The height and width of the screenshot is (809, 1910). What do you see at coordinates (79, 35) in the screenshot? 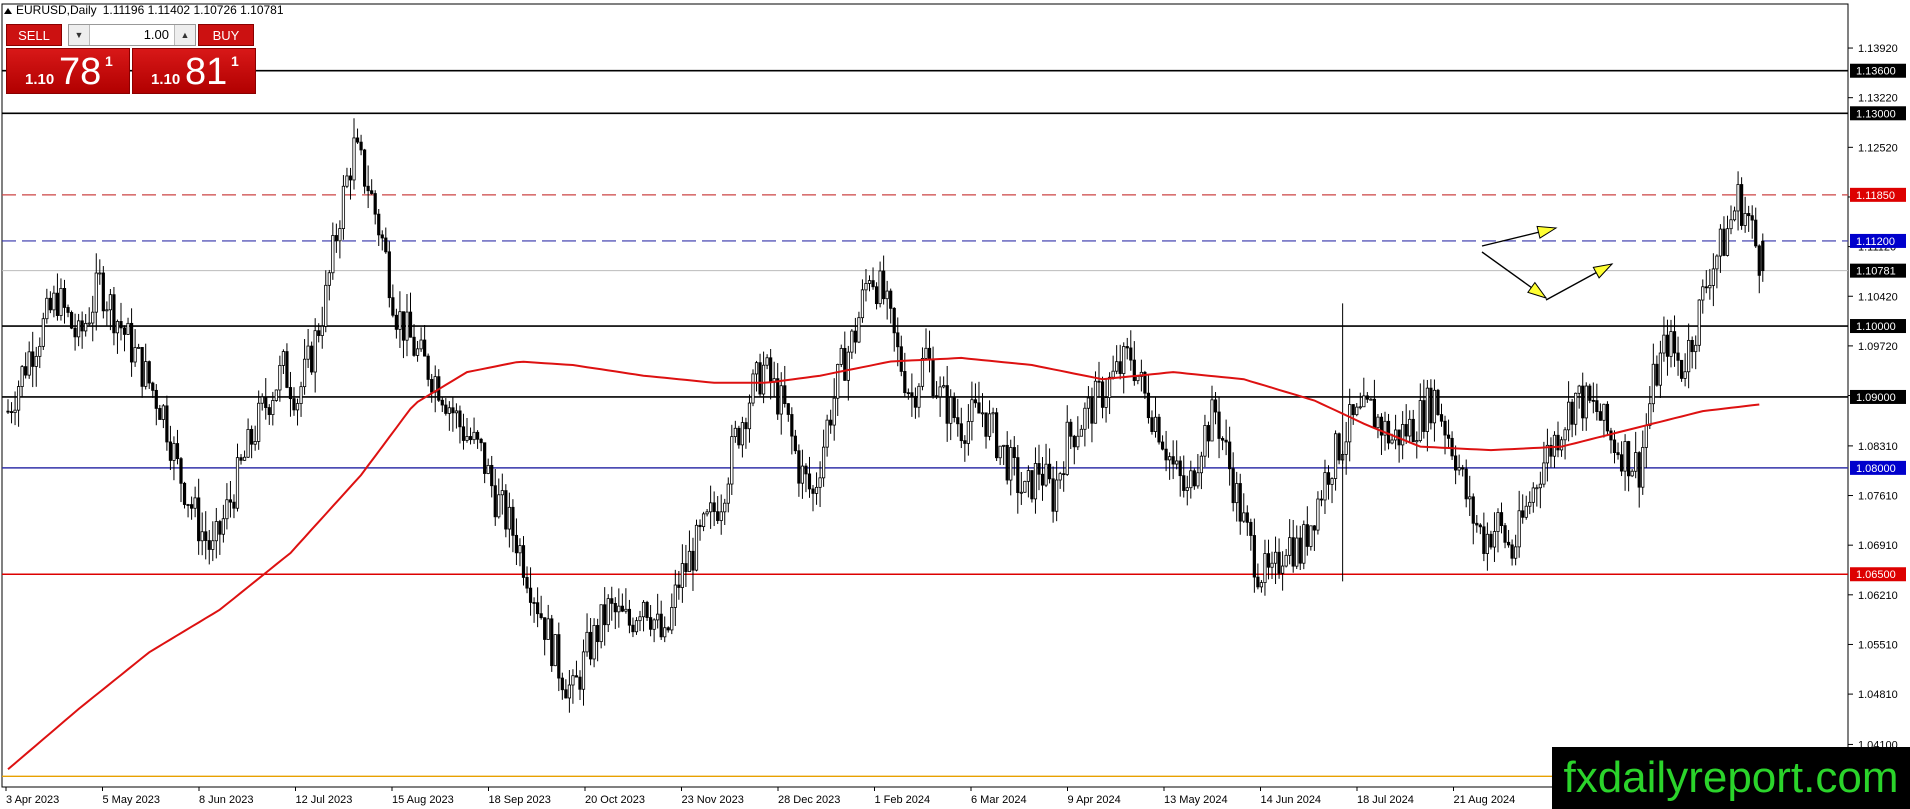
I see `chevron-down-icon: ▼` at bounding box center [79, 35].